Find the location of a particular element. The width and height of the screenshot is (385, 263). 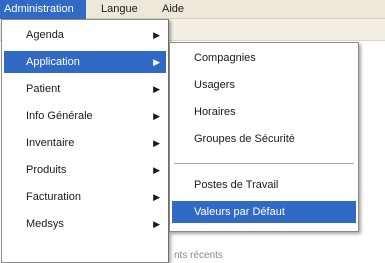

menu-item-medsys: Medsys ▶ is located at coordinates (85, 224).